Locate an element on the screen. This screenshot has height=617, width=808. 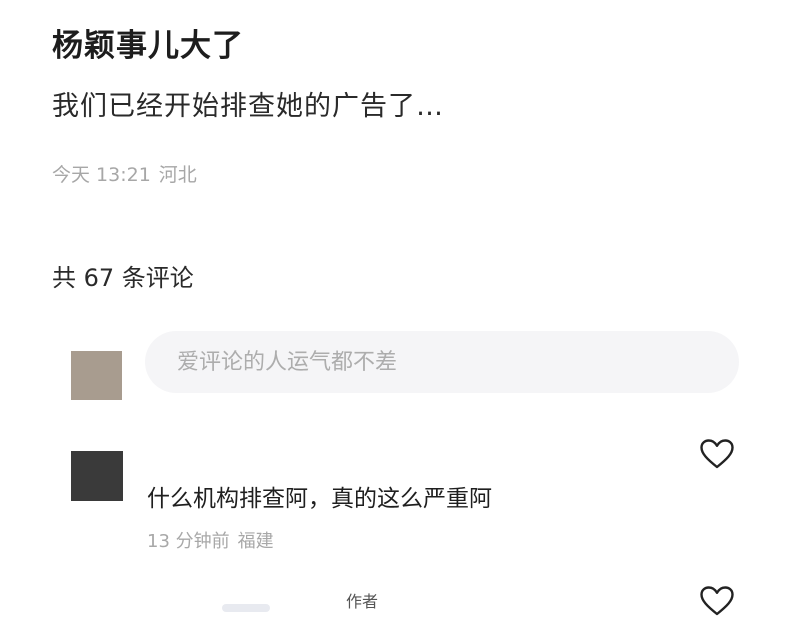
post-meta: 今天 13:21 河北 is located at coordinates (124, 173).